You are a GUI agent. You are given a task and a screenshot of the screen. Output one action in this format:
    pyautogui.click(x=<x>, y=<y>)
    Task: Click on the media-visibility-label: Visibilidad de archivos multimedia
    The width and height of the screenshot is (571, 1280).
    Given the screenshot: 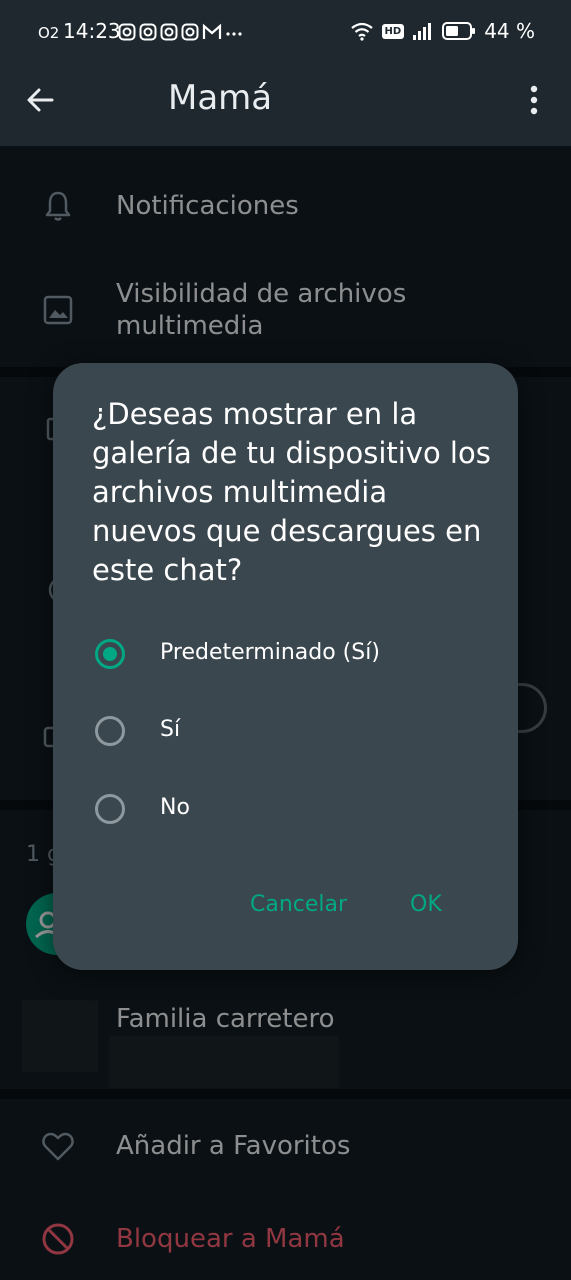 What is the action you would take?
    pyautogui.click(x=261, y=310)
    